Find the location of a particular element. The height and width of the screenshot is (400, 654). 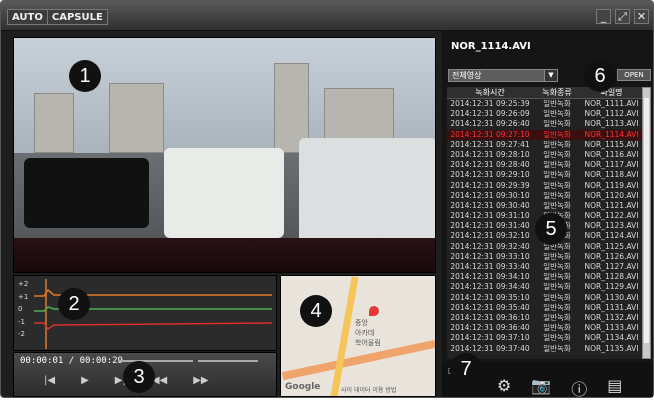

graph-ytick: +1 is located at coordinates (23, 296).